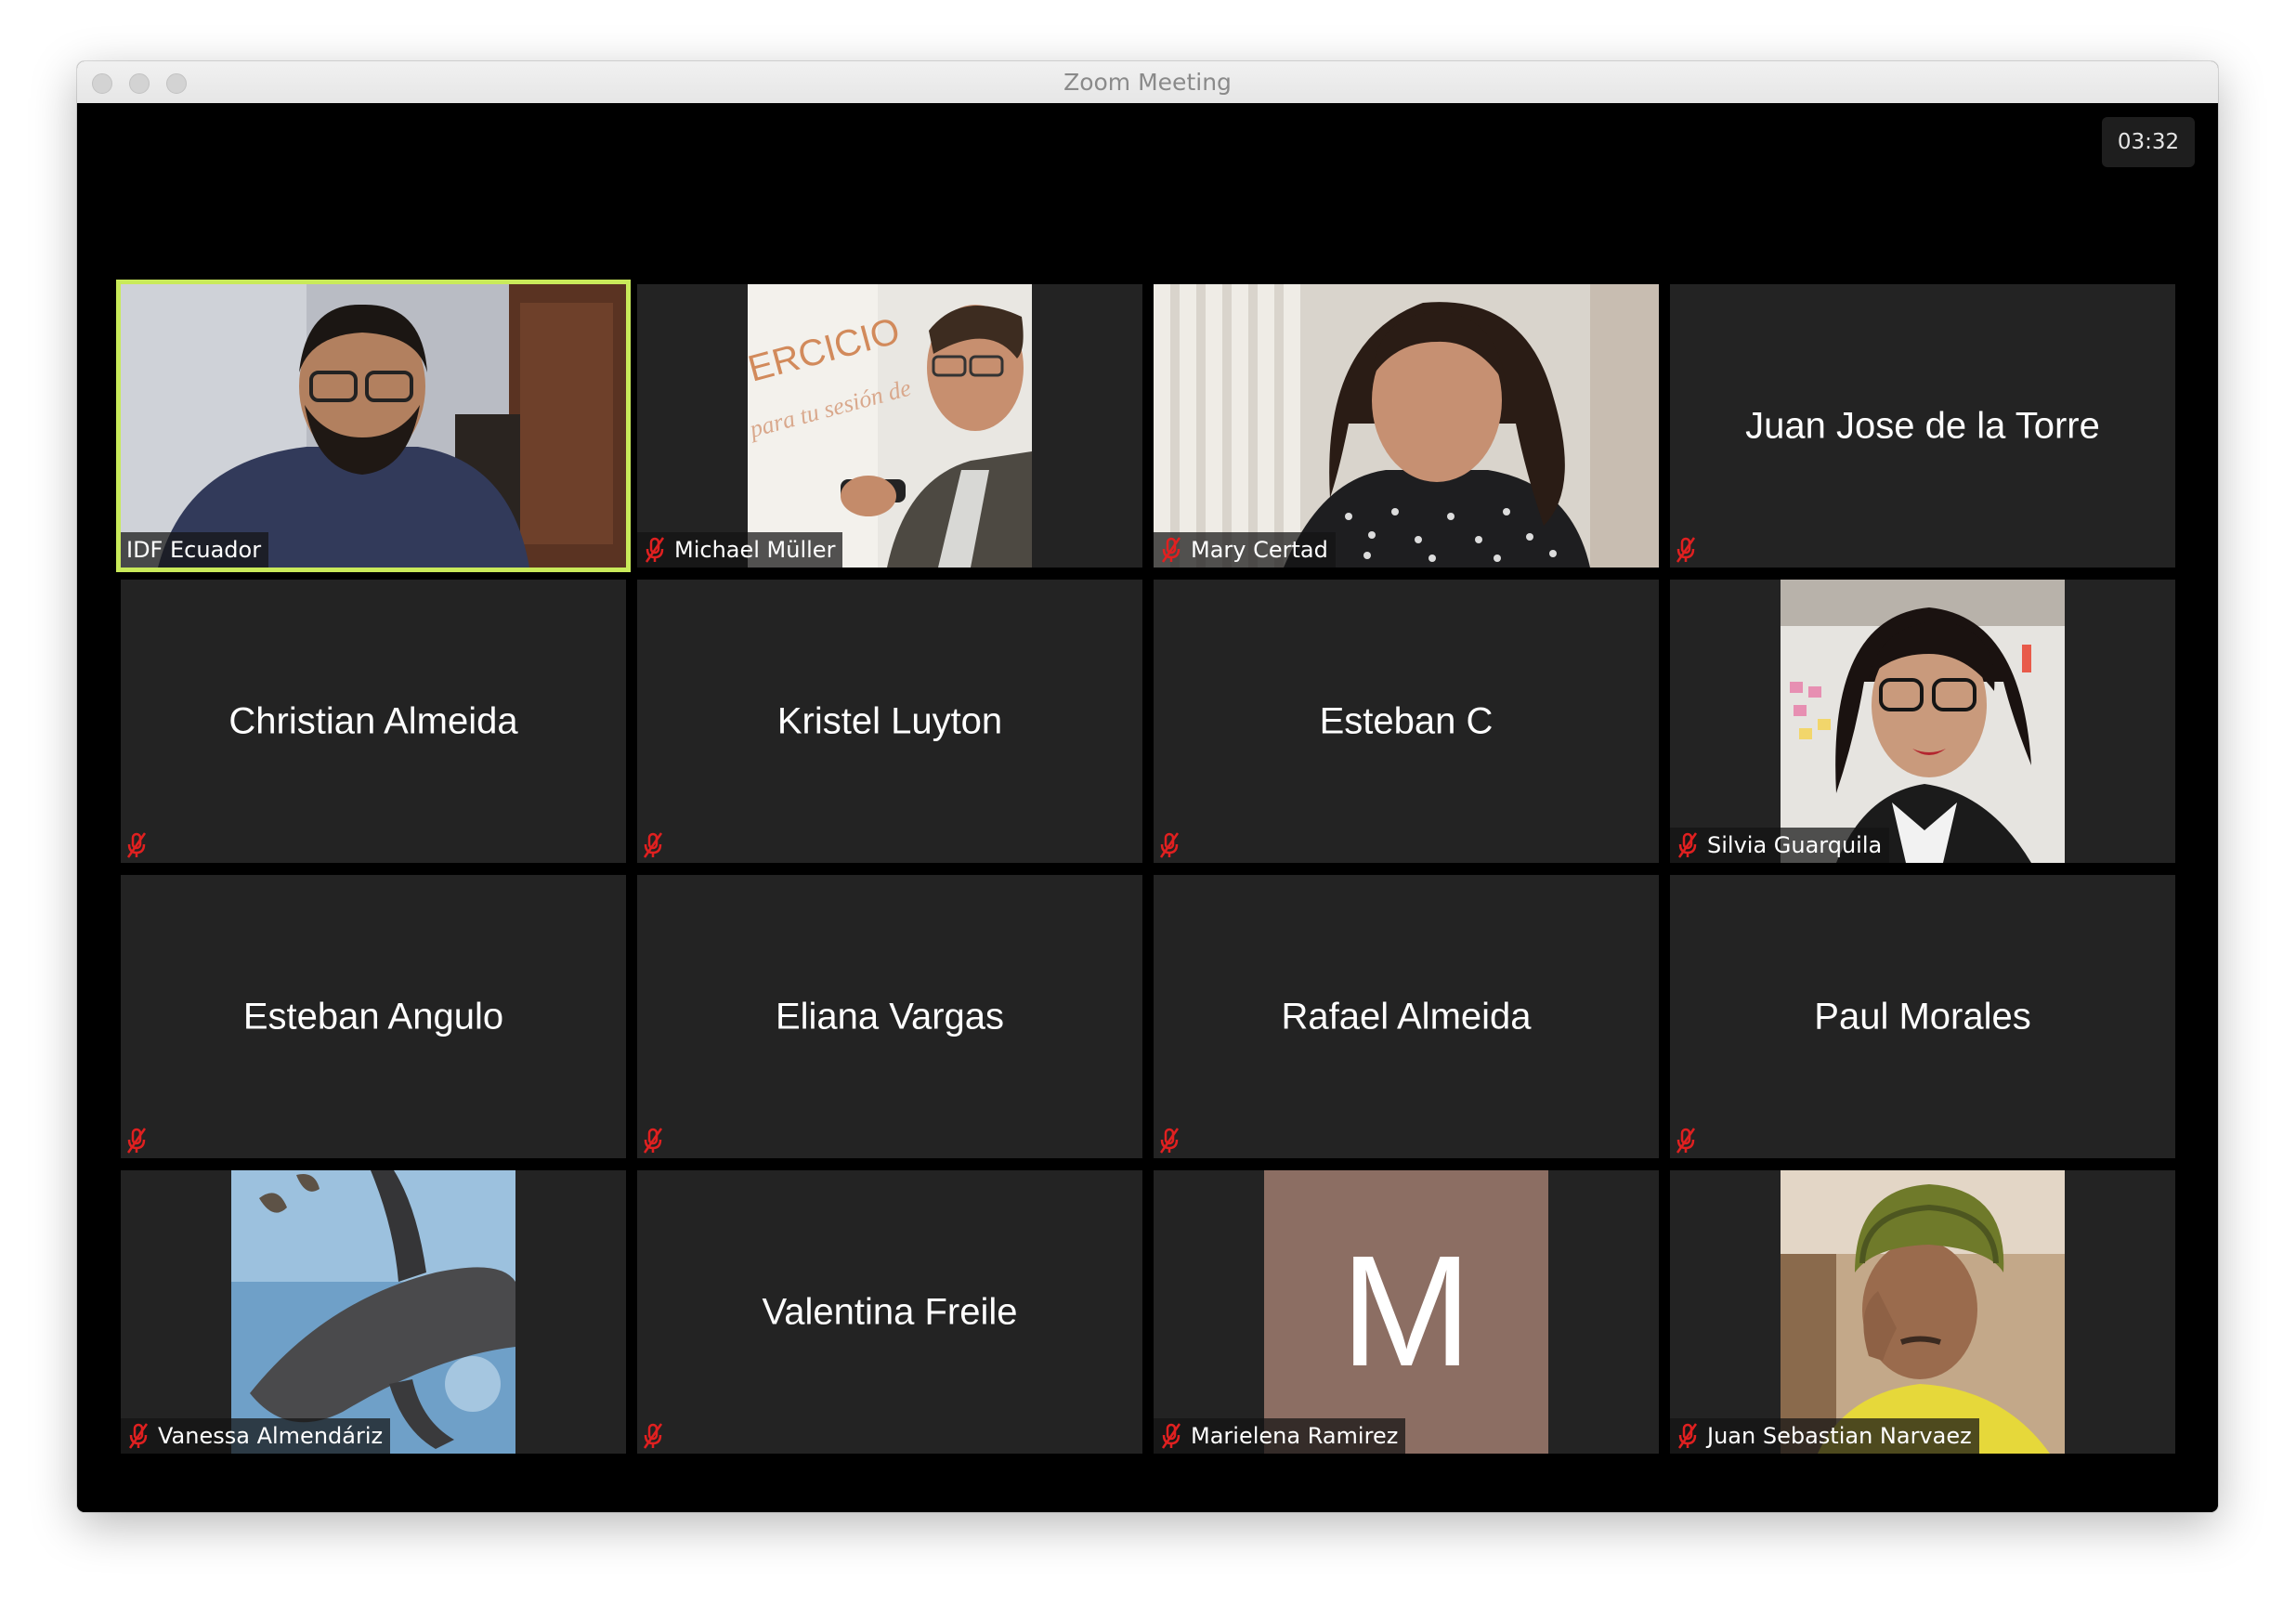 The height and width of the screenshot is (1605, 2296). What do you see at coordinates (1839, 1436) in the screenshot?
I see `participant-name: Juan Sebastian Narvaez` at bounding box center [1839, 1436].